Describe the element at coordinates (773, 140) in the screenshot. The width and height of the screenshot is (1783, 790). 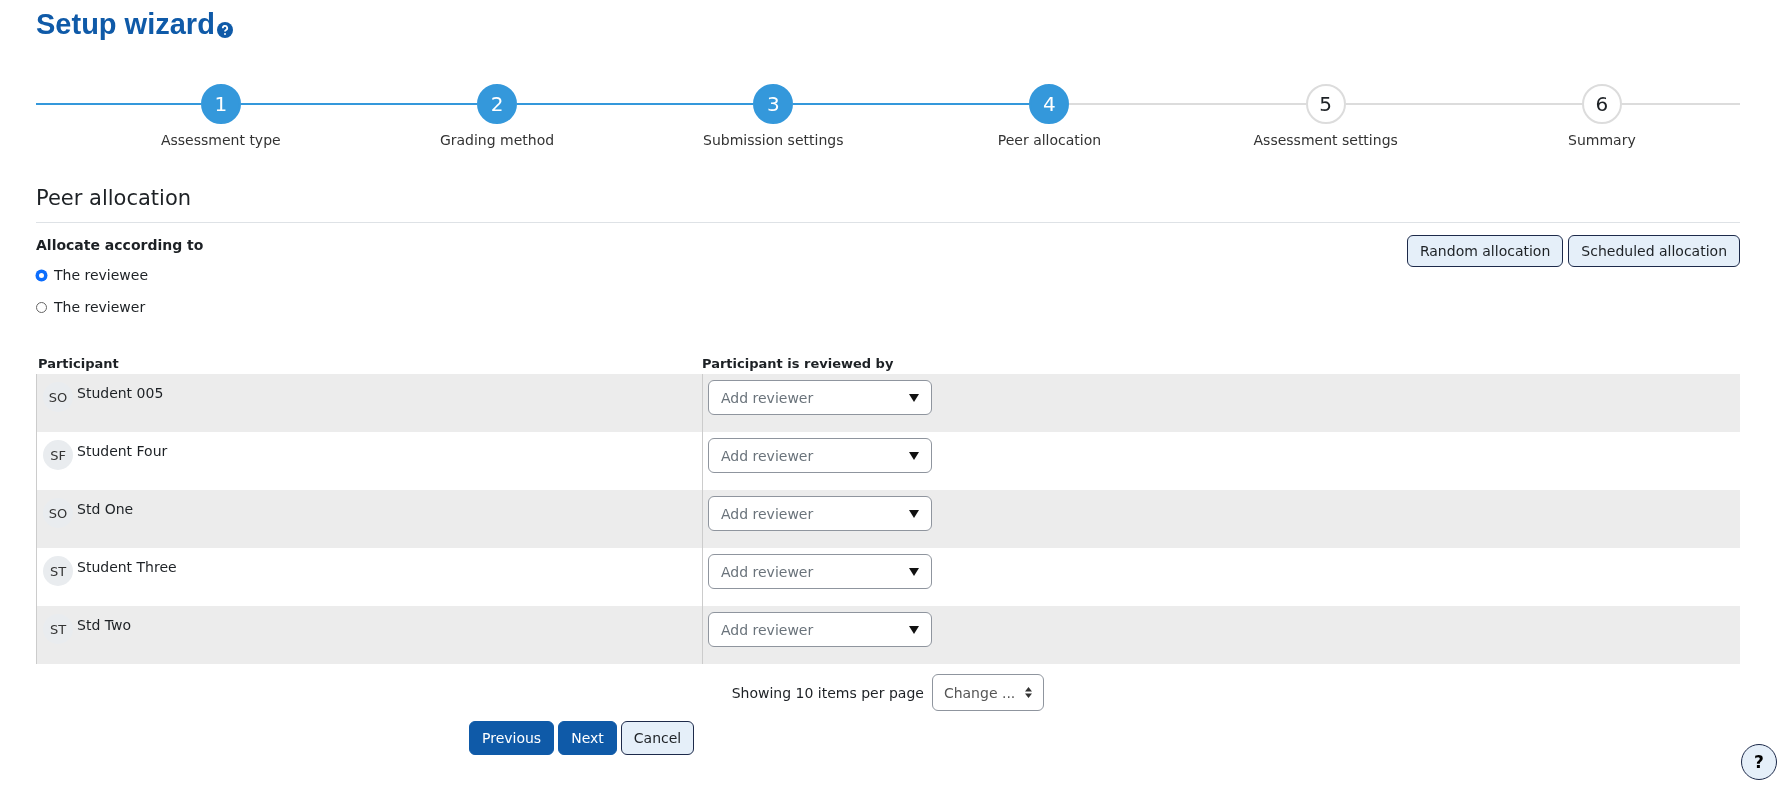
I see `step-label: Submission settings` at that location.